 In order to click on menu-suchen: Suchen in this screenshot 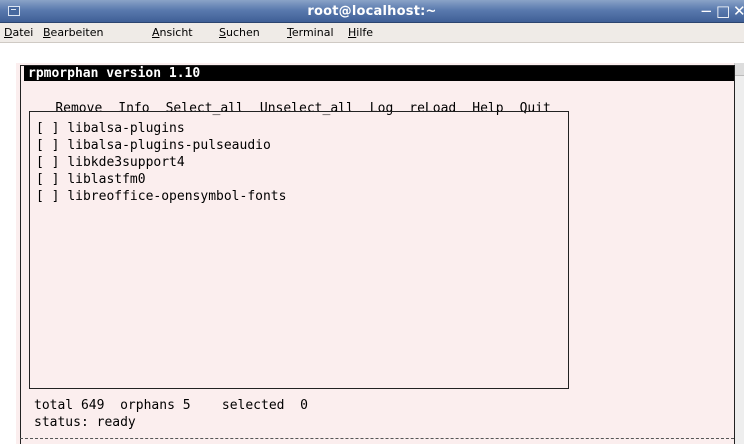, I will do `click(239, 32)`.